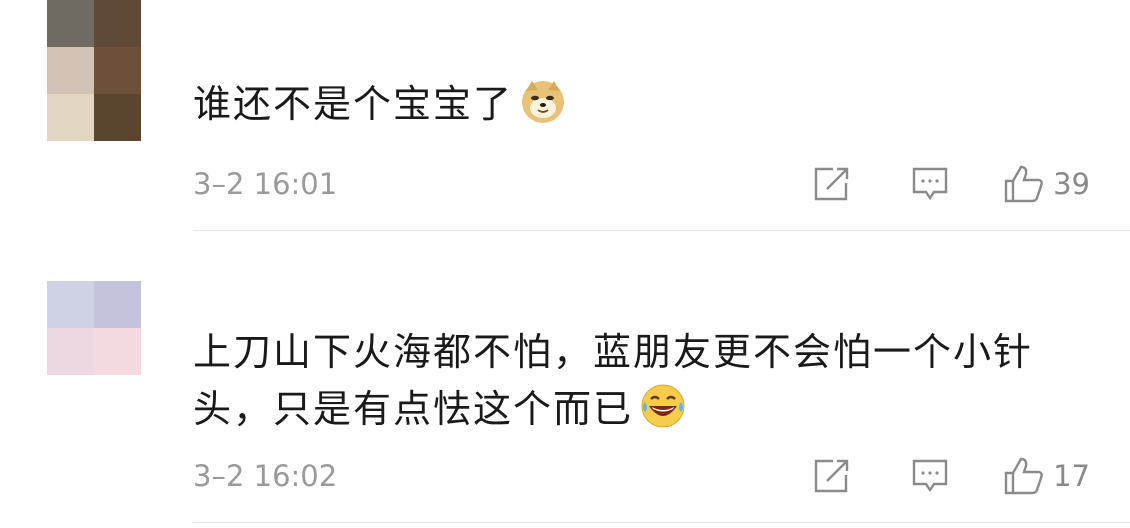 The width and height of the screenshot is (1130, 528). I want to click on comment-actions: 17, so click(951, 476).